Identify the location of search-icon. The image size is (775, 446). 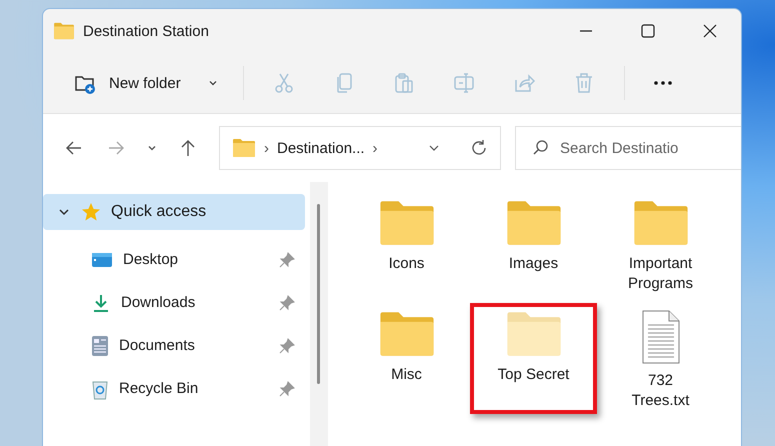
(541, 148).